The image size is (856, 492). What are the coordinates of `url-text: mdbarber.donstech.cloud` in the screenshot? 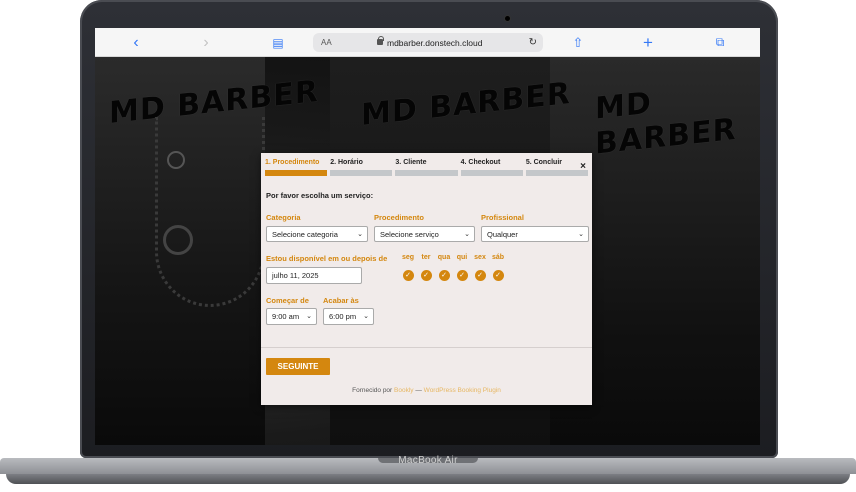 It's located at (435, 42).